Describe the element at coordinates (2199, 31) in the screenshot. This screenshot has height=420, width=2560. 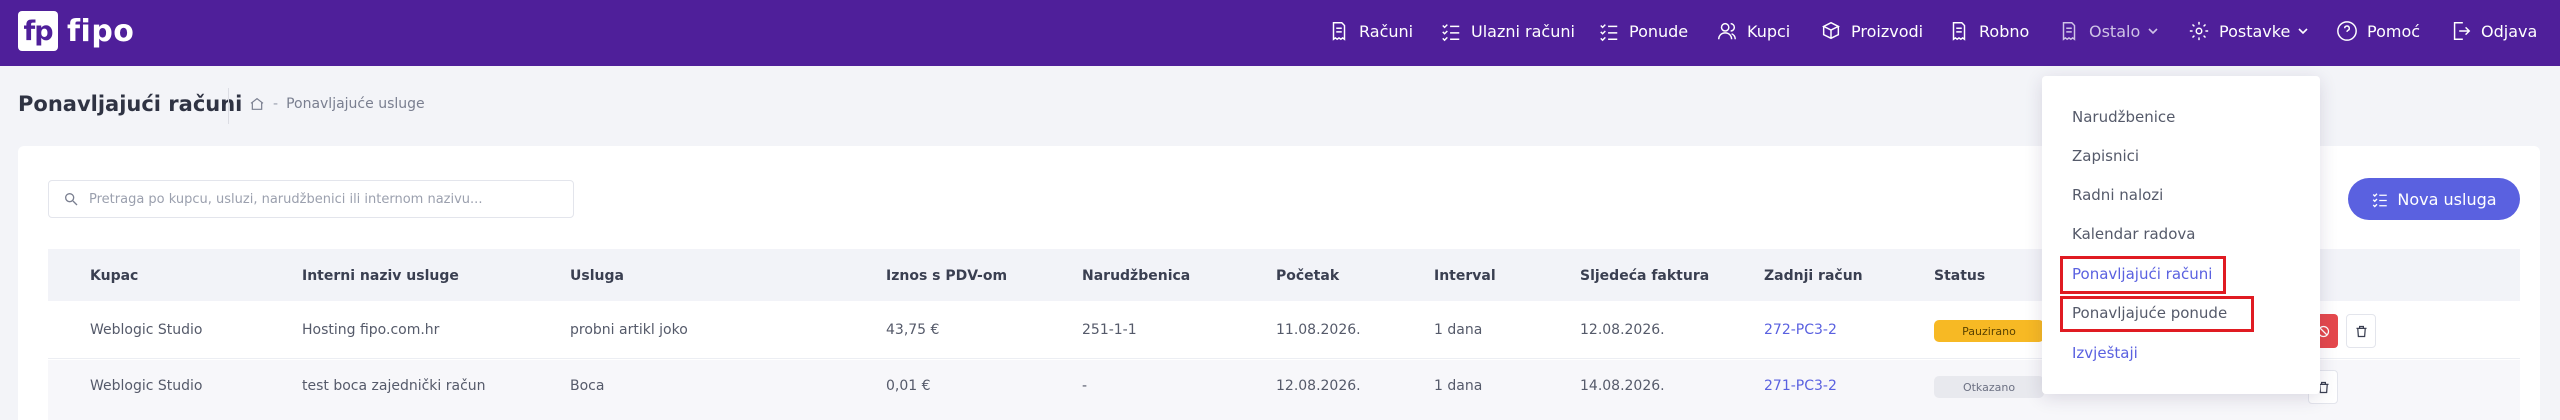
I see `gear-icon` at that location.